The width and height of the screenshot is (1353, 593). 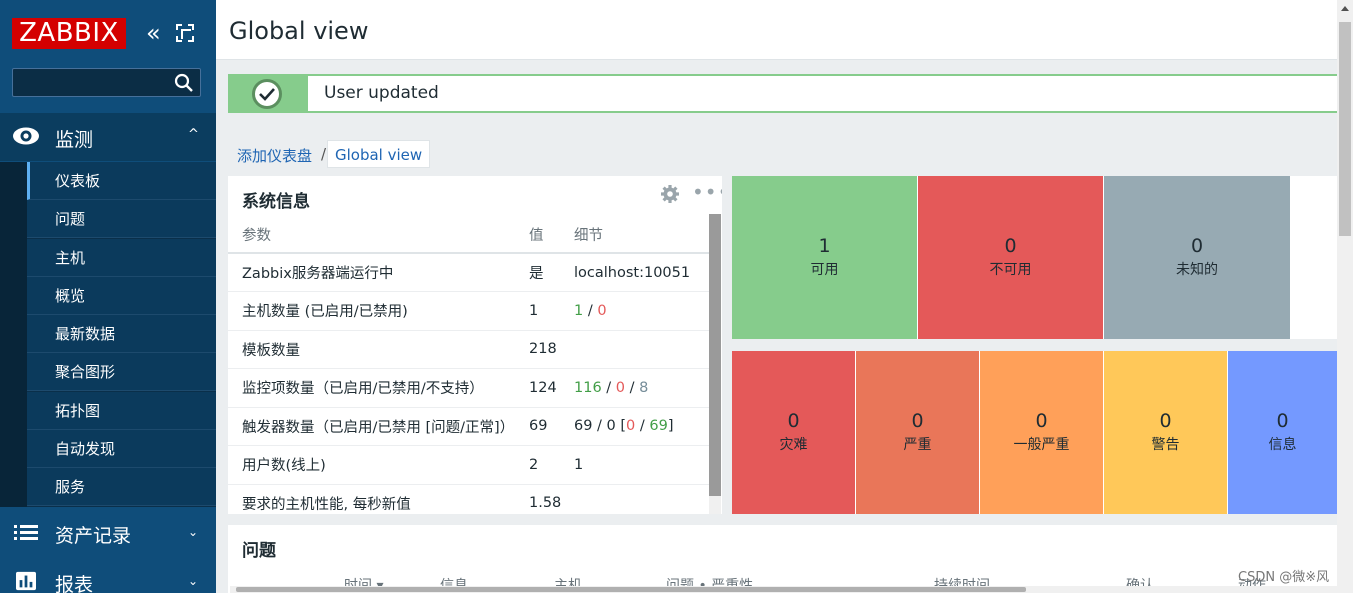 What do you see at coordinates (121, 296) in the screenshot?
I see `submenu-item-overview: 概览` at bounding box center [121, 296].